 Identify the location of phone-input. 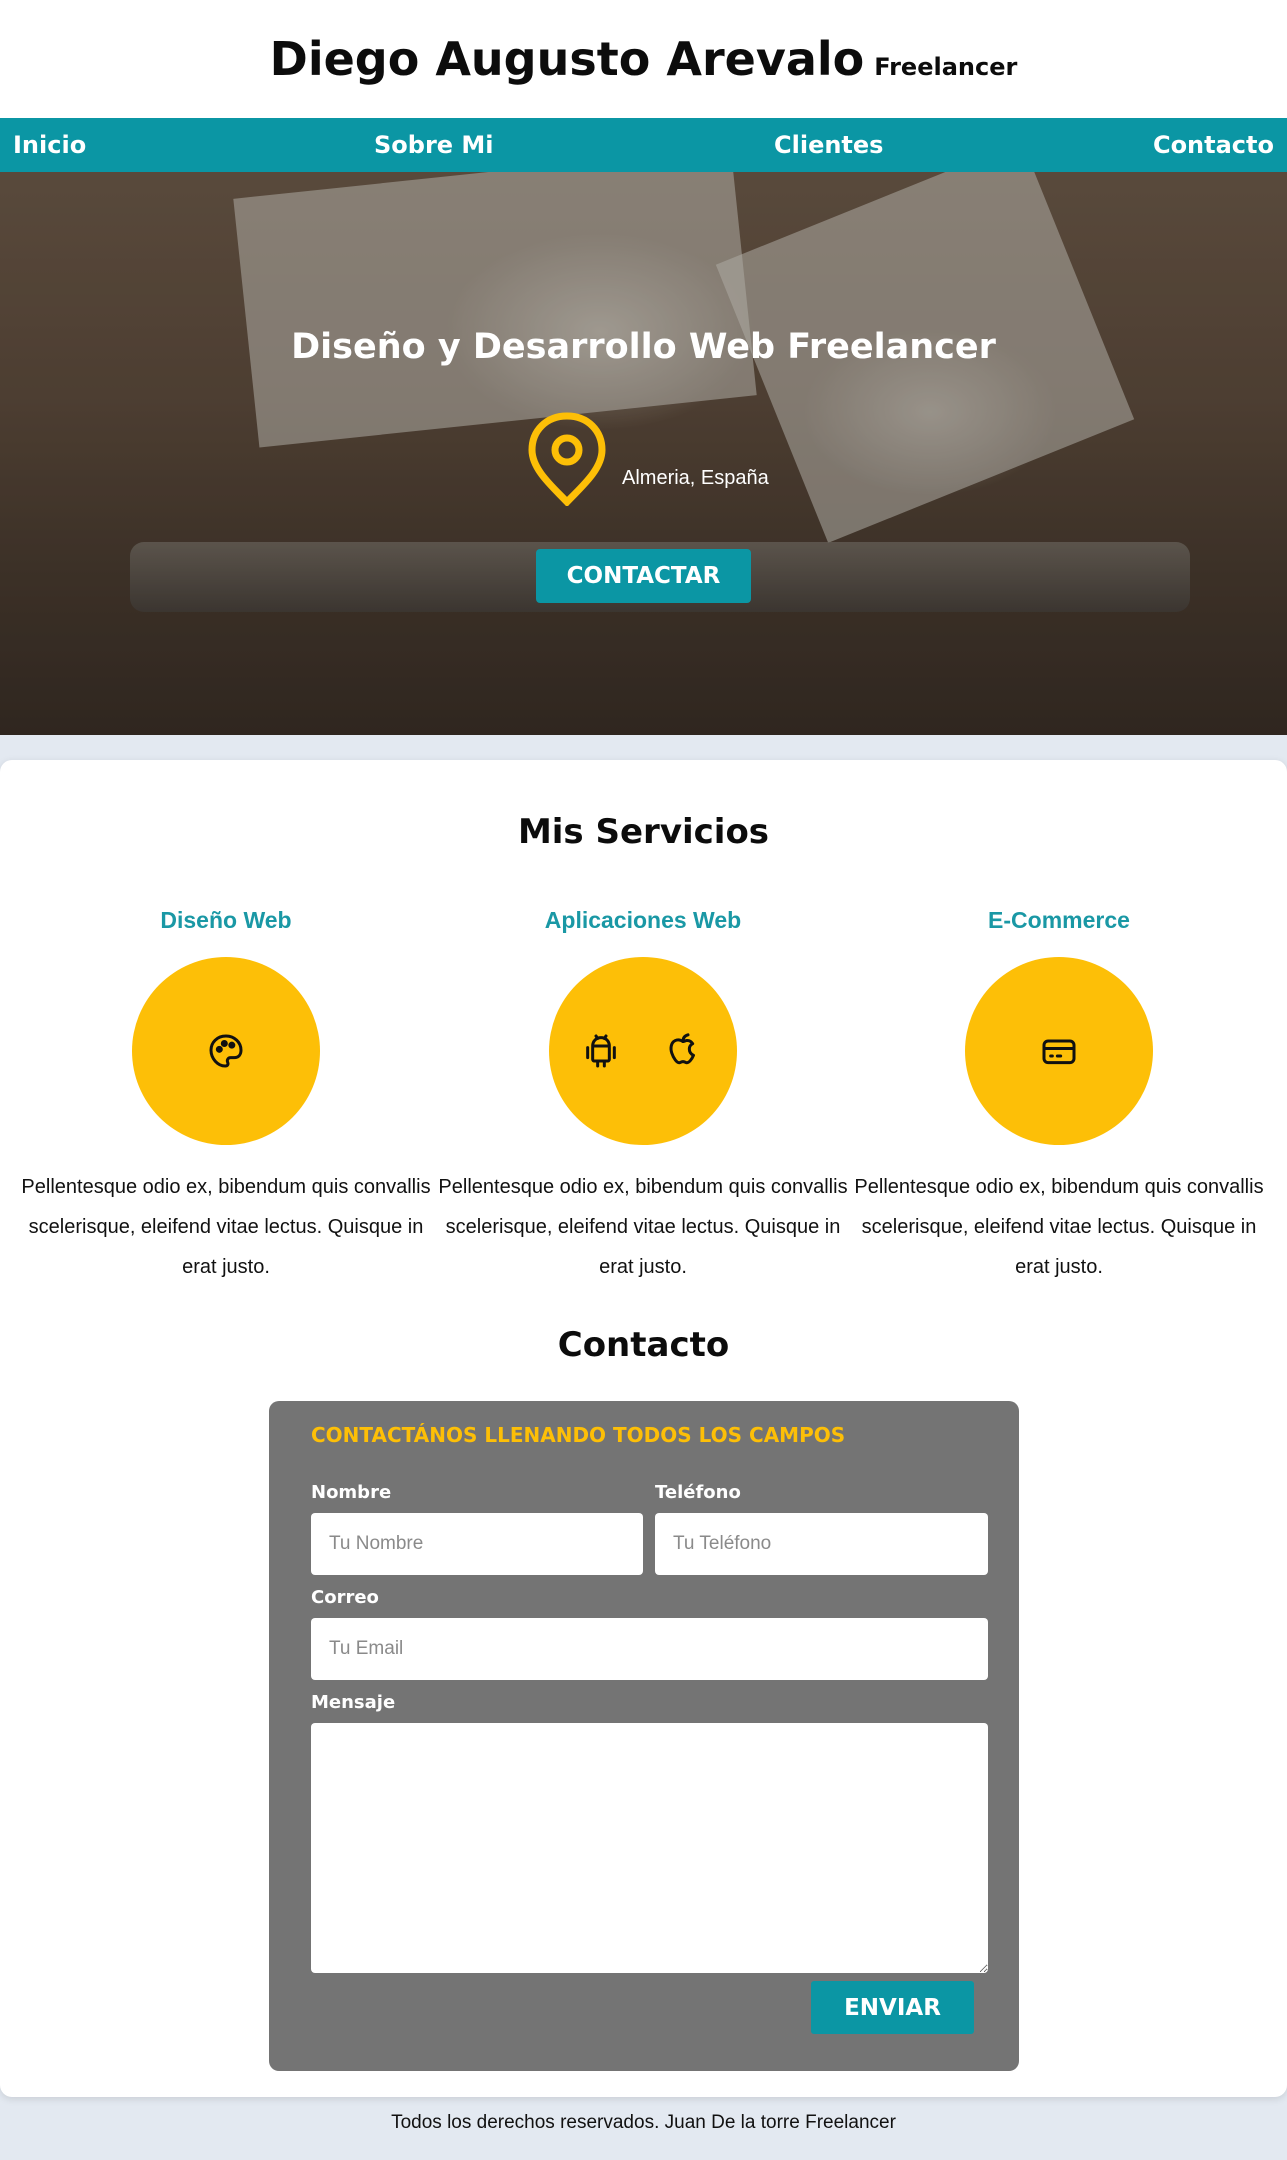
(821, 1544).